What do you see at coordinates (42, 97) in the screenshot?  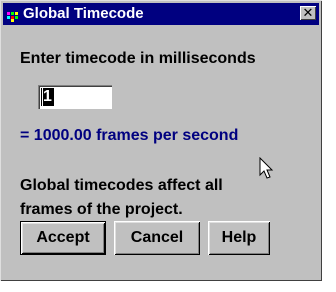 I see `text-caret` at bounding box center [42, 97].